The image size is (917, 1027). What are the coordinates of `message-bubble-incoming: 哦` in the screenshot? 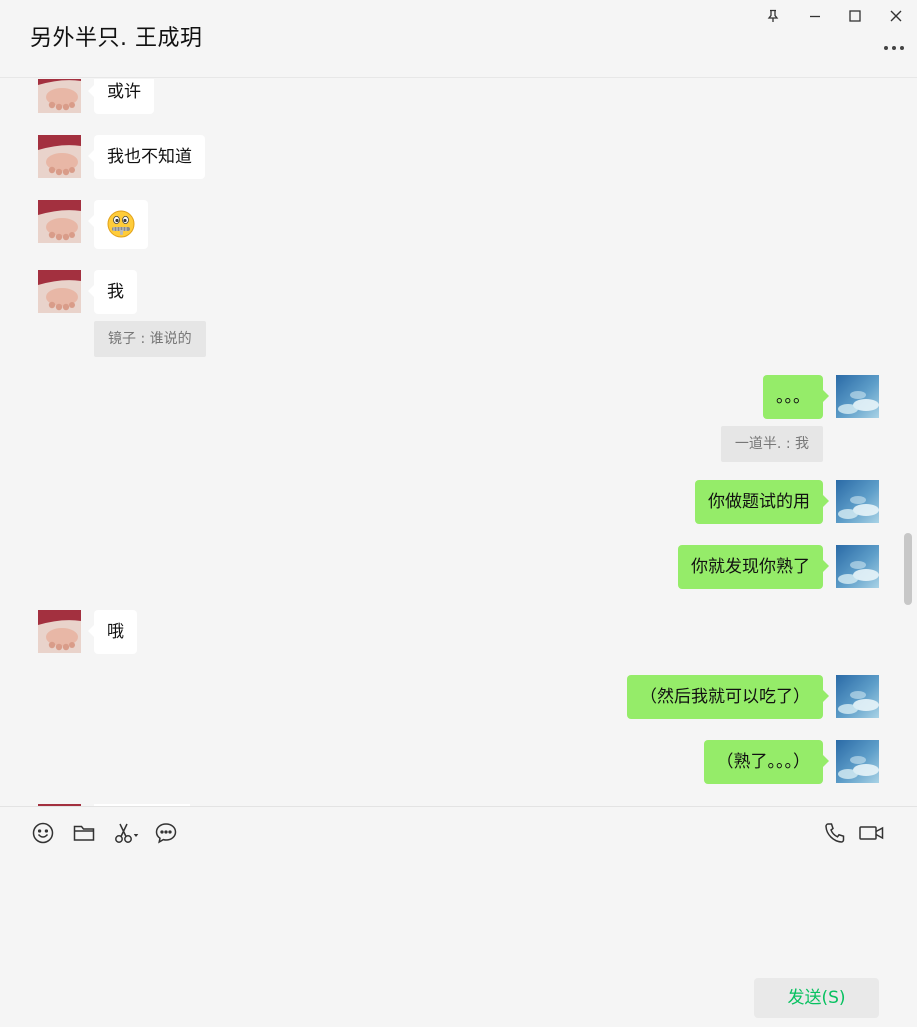 It's located at (112, 632).